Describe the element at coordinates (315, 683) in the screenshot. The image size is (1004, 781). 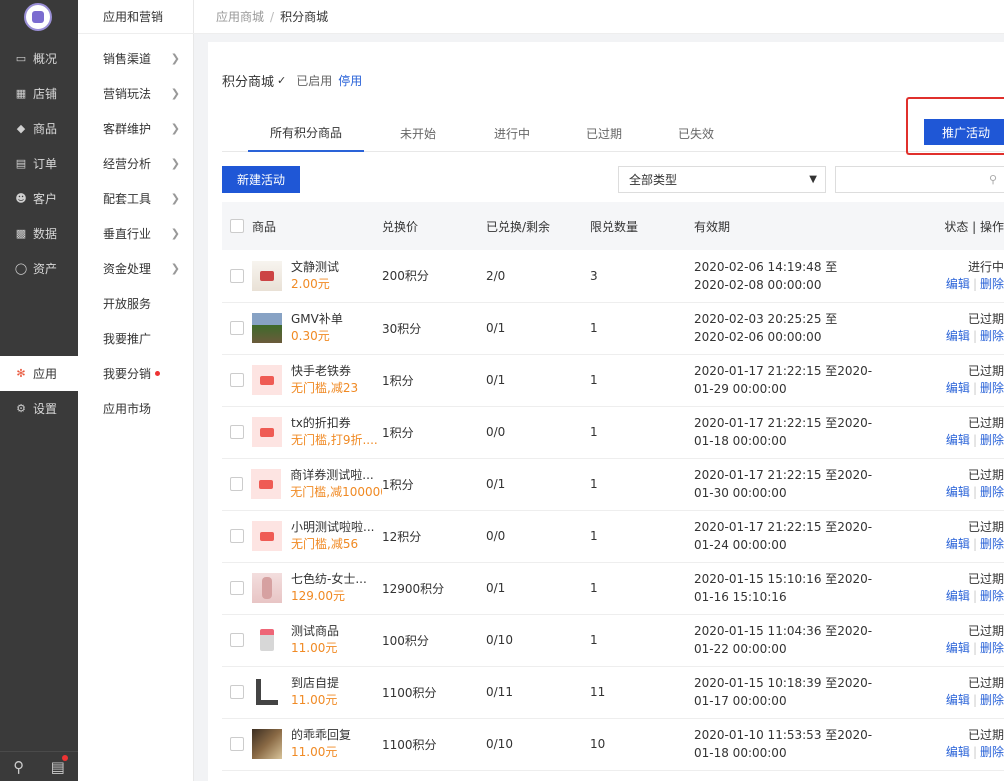
I see `product-name: 到店自提` at that location.